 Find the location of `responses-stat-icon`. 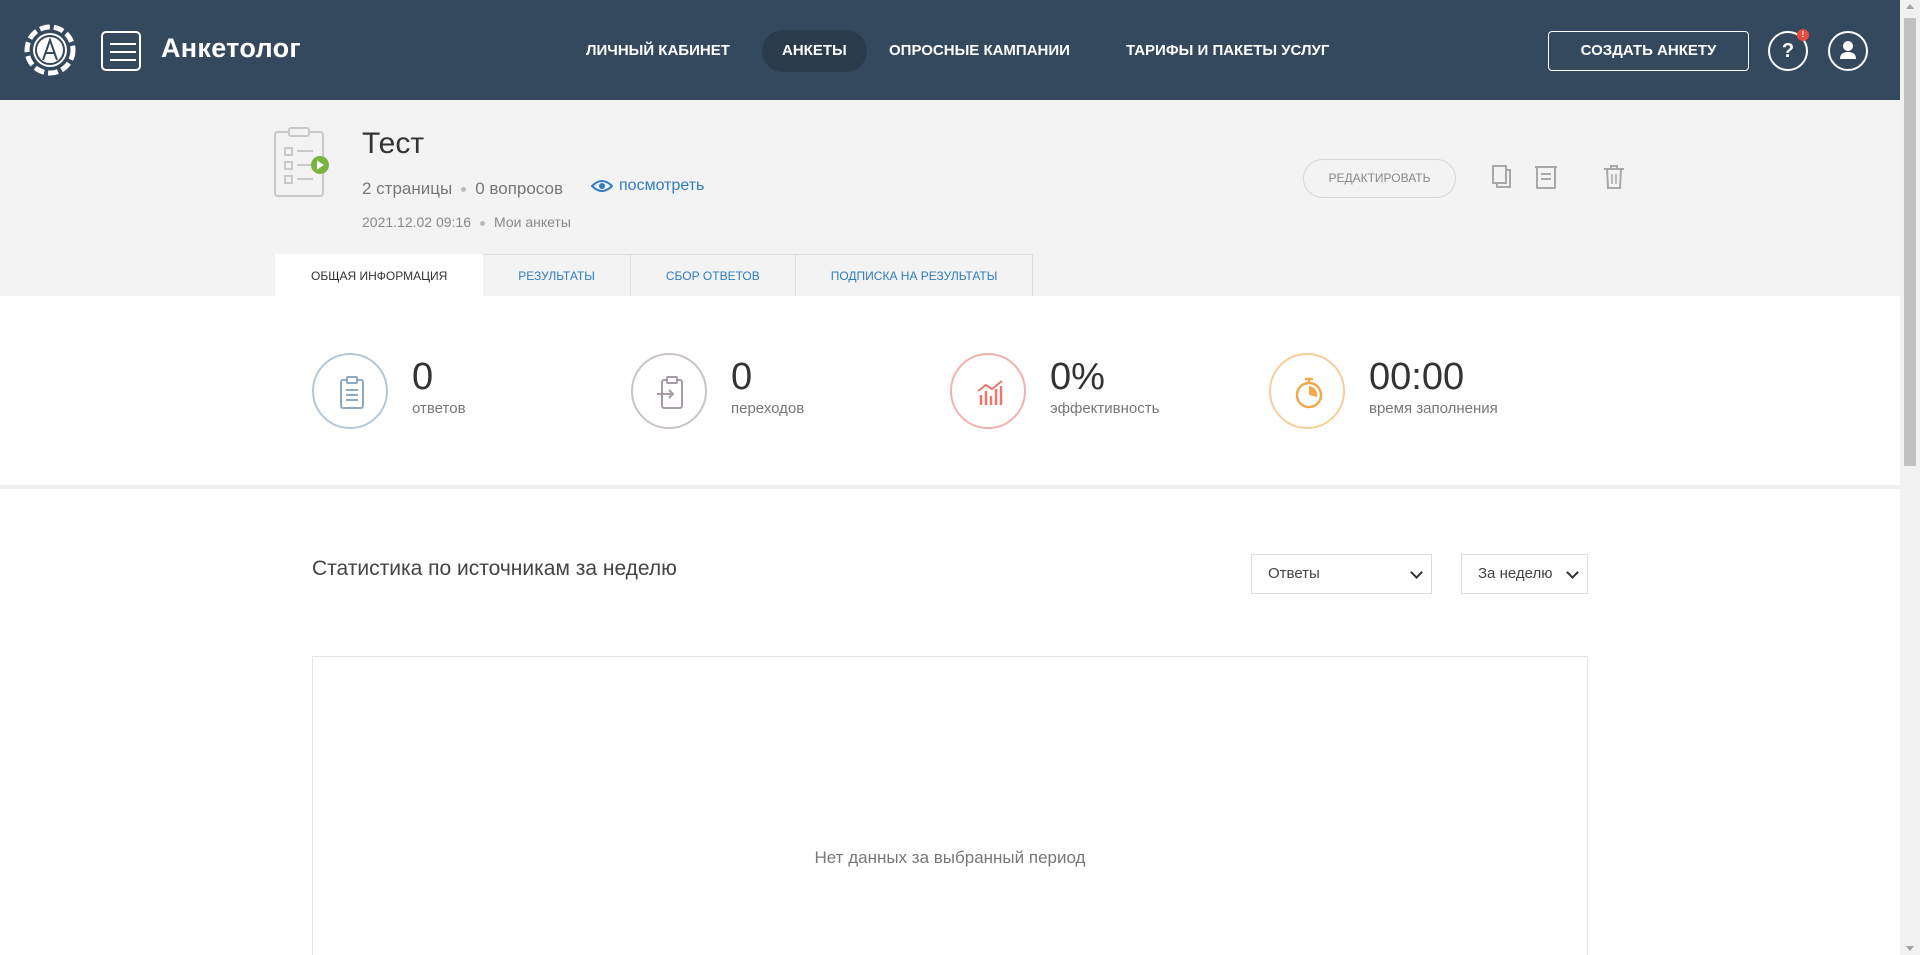

responses-stat-icon is located at coordinates (350, 391).